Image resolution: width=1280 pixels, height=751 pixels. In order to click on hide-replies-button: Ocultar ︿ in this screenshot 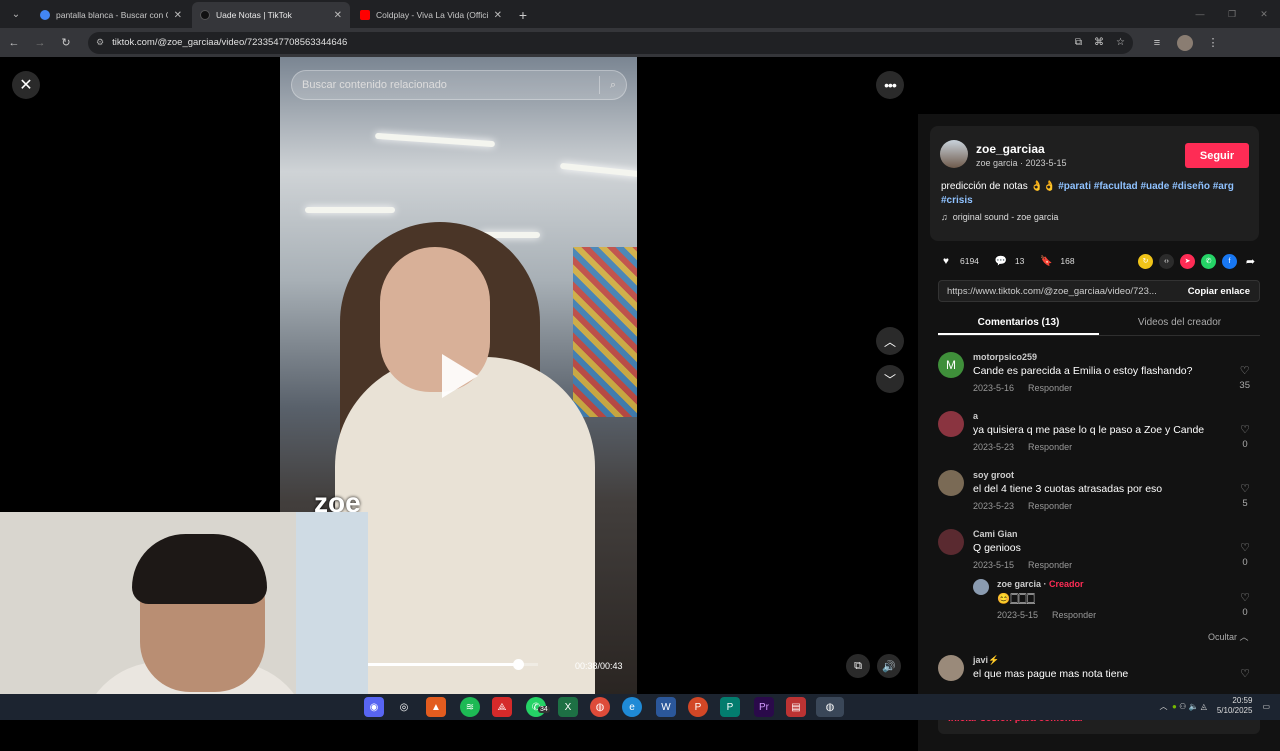, I will do `click(1228, 636)`.